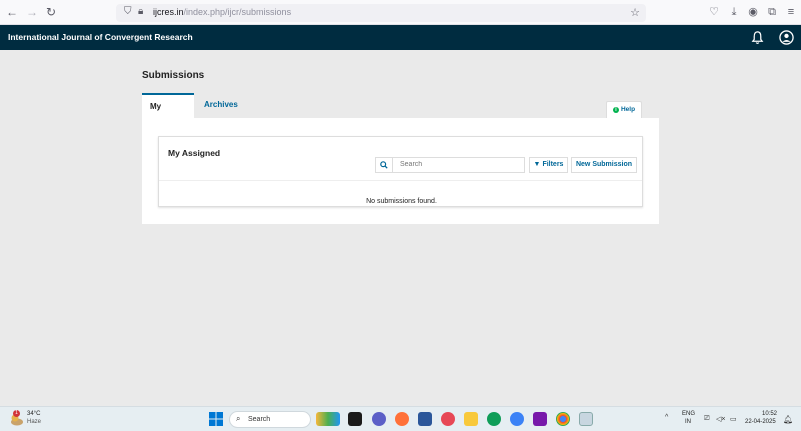  I want to click on taskbar-search-label: Search, so click(259, 419).